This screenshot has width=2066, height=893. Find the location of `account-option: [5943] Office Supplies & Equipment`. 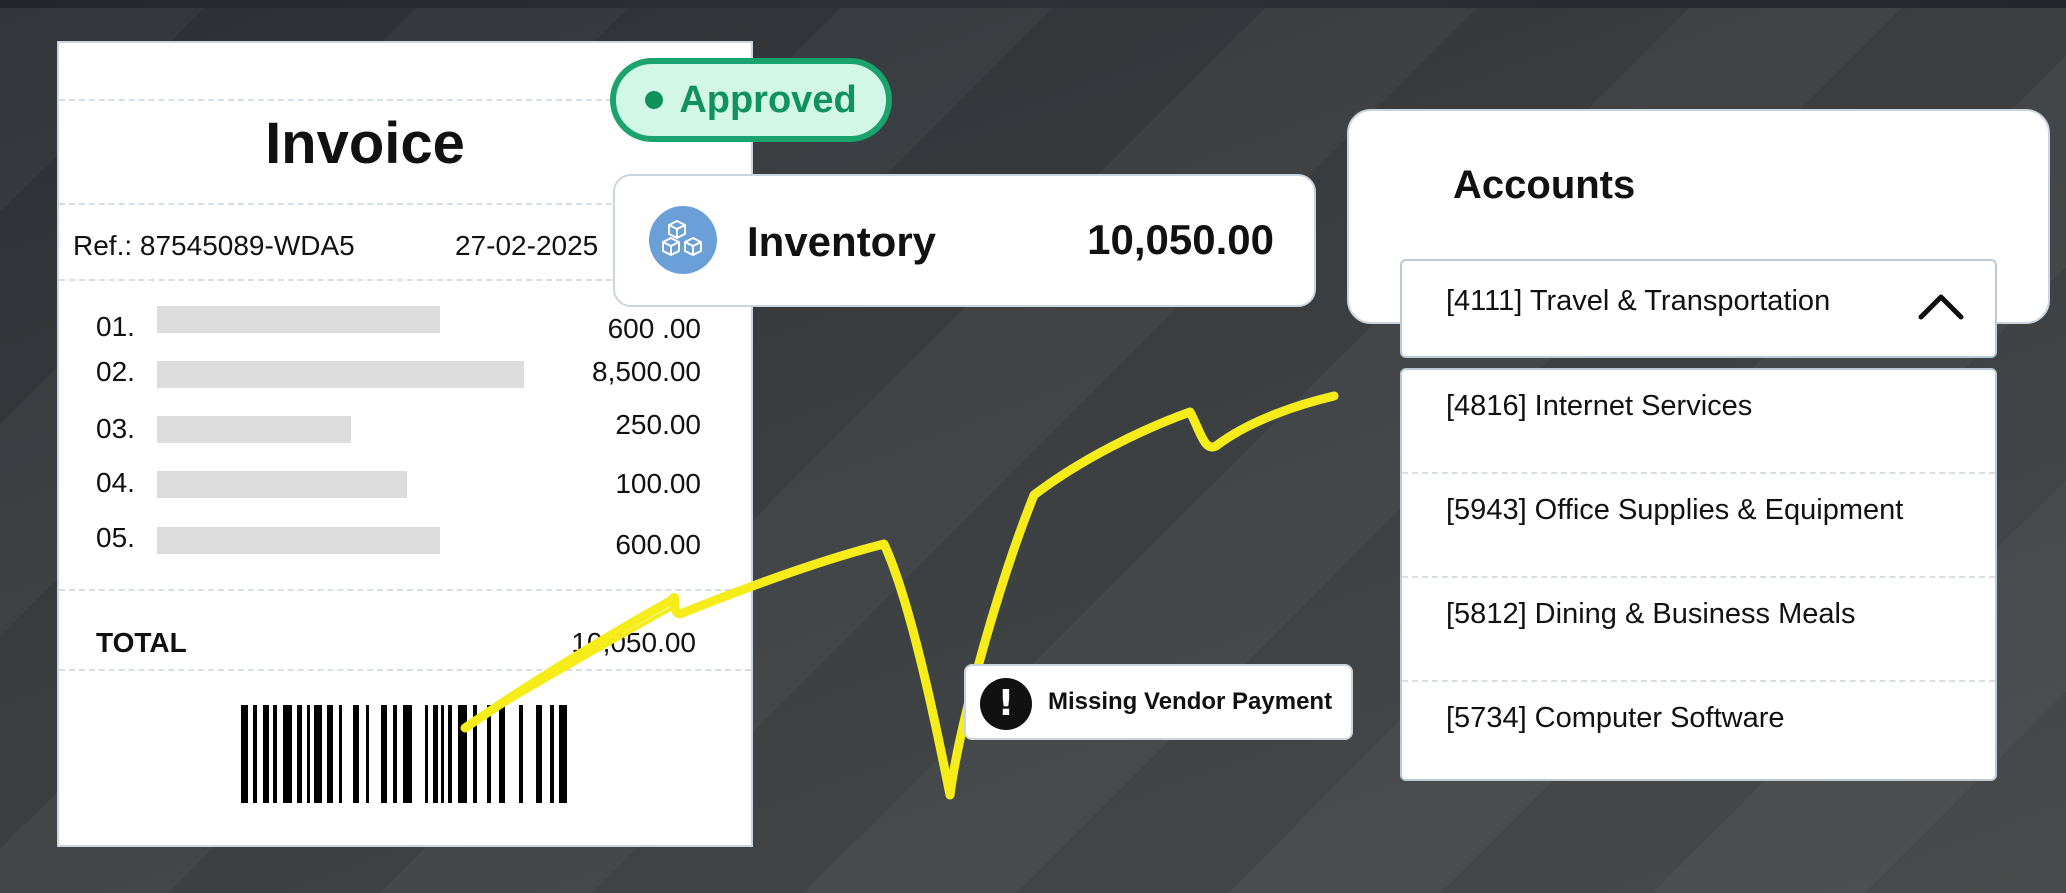

account-option: [5943] Office Supplies & Equipment is located at coordinates (1698, 526).